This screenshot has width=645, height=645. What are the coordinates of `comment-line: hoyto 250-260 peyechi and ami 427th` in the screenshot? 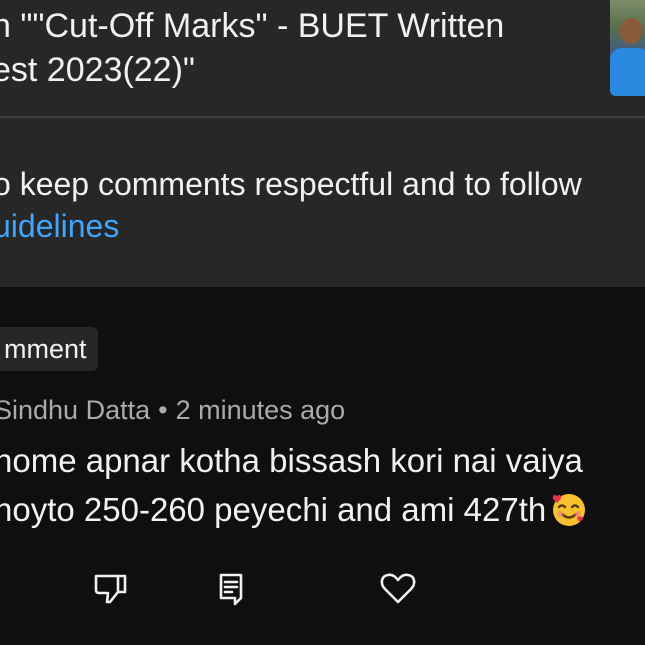 It's located at (322, 509).